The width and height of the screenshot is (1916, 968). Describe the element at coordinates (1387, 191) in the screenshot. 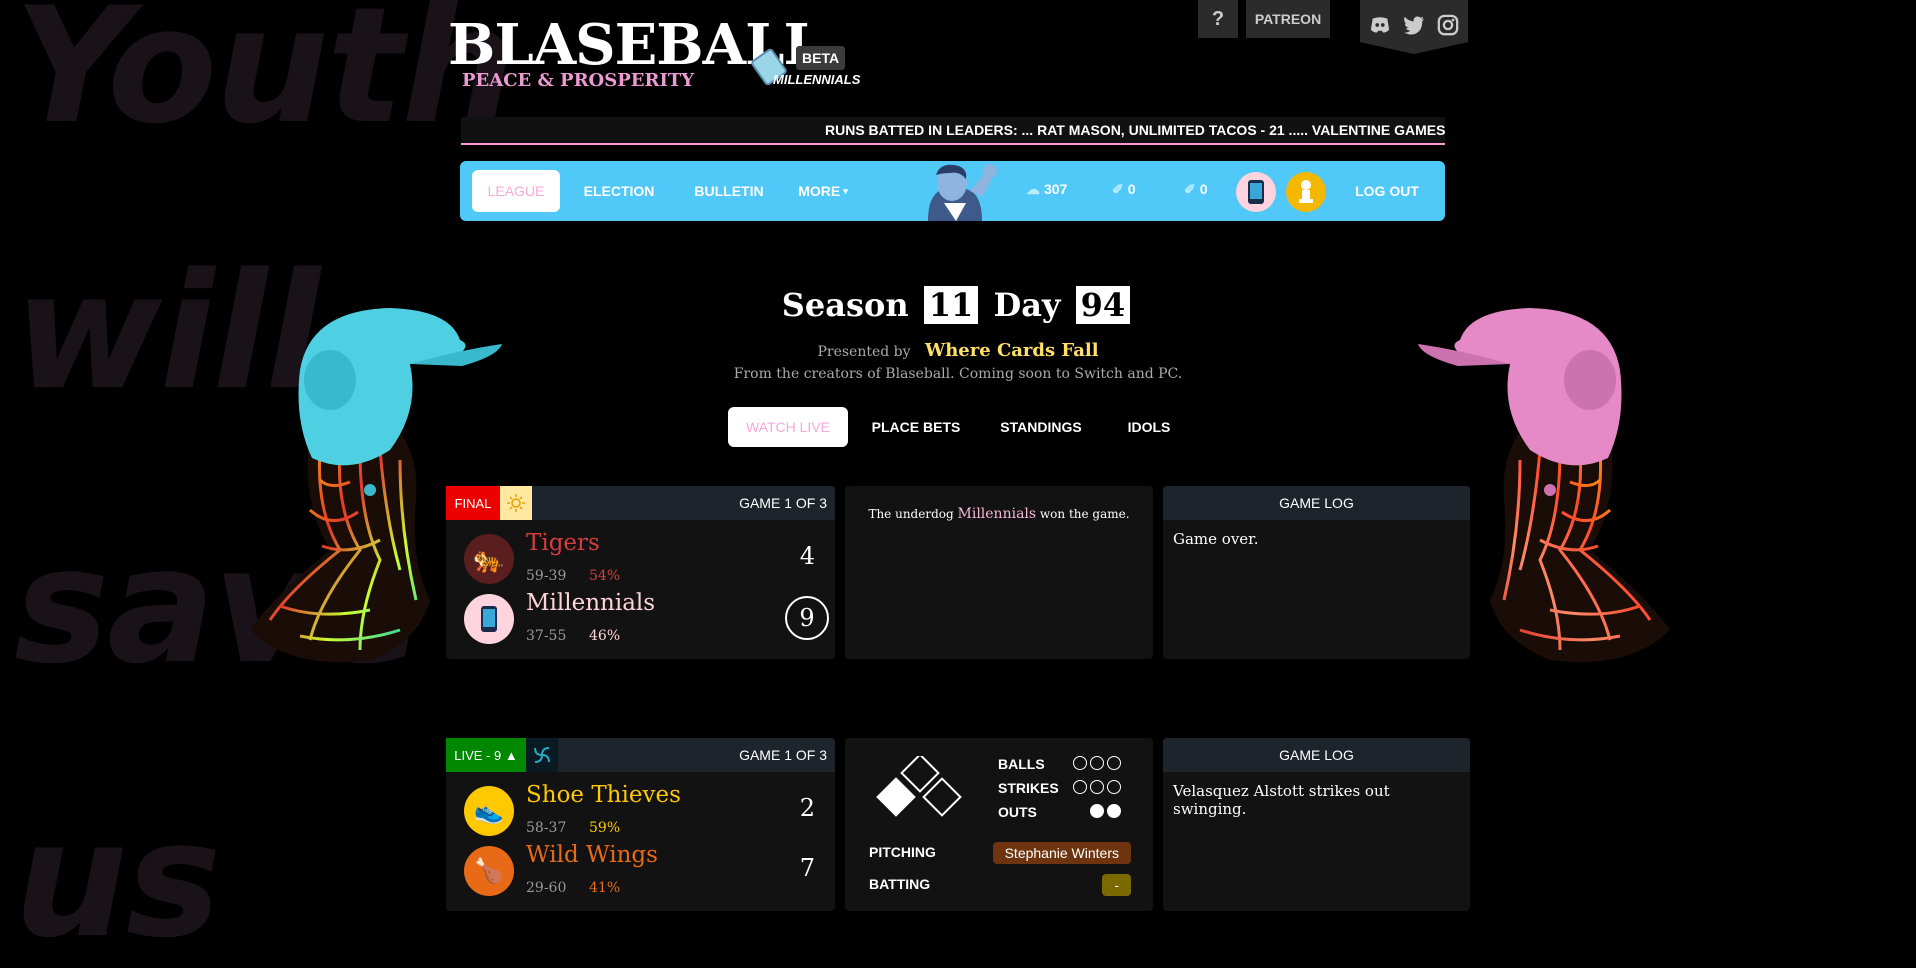

I see `nav-logout: LOG OUT` at that location.